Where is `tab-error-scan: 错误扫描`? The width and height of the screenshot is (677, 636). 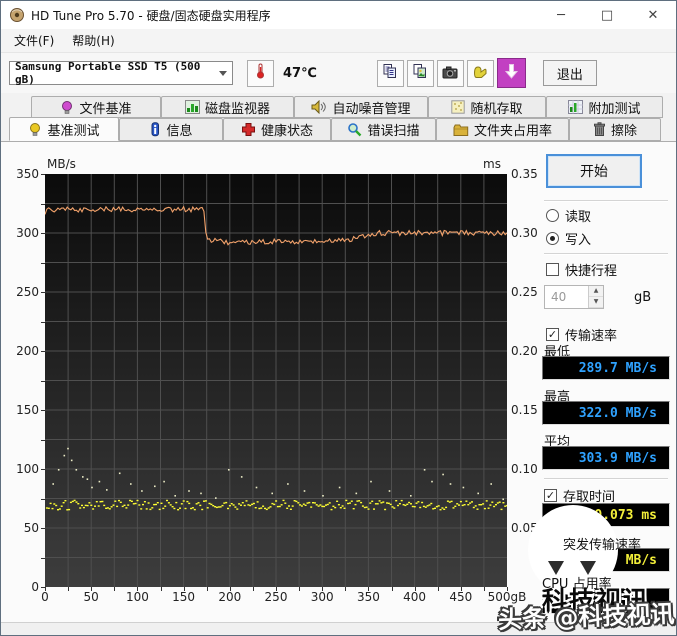 tab-error-scan: 错误扫描 is located at coordinates (383, 129).